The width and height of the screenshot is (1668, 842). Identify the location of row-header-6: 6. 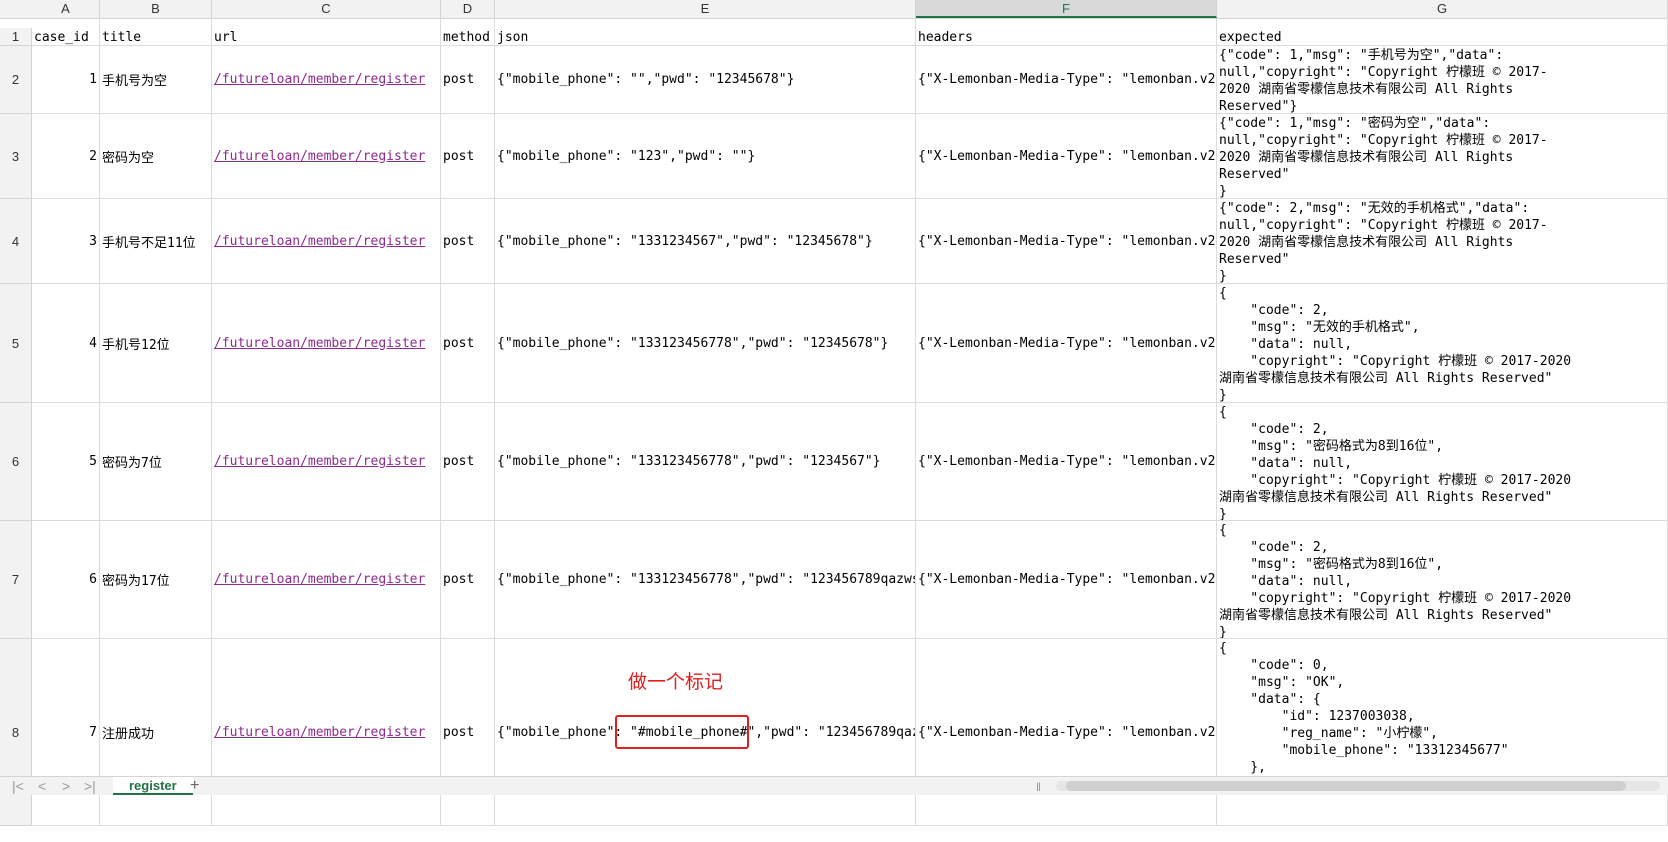
(16, 462).